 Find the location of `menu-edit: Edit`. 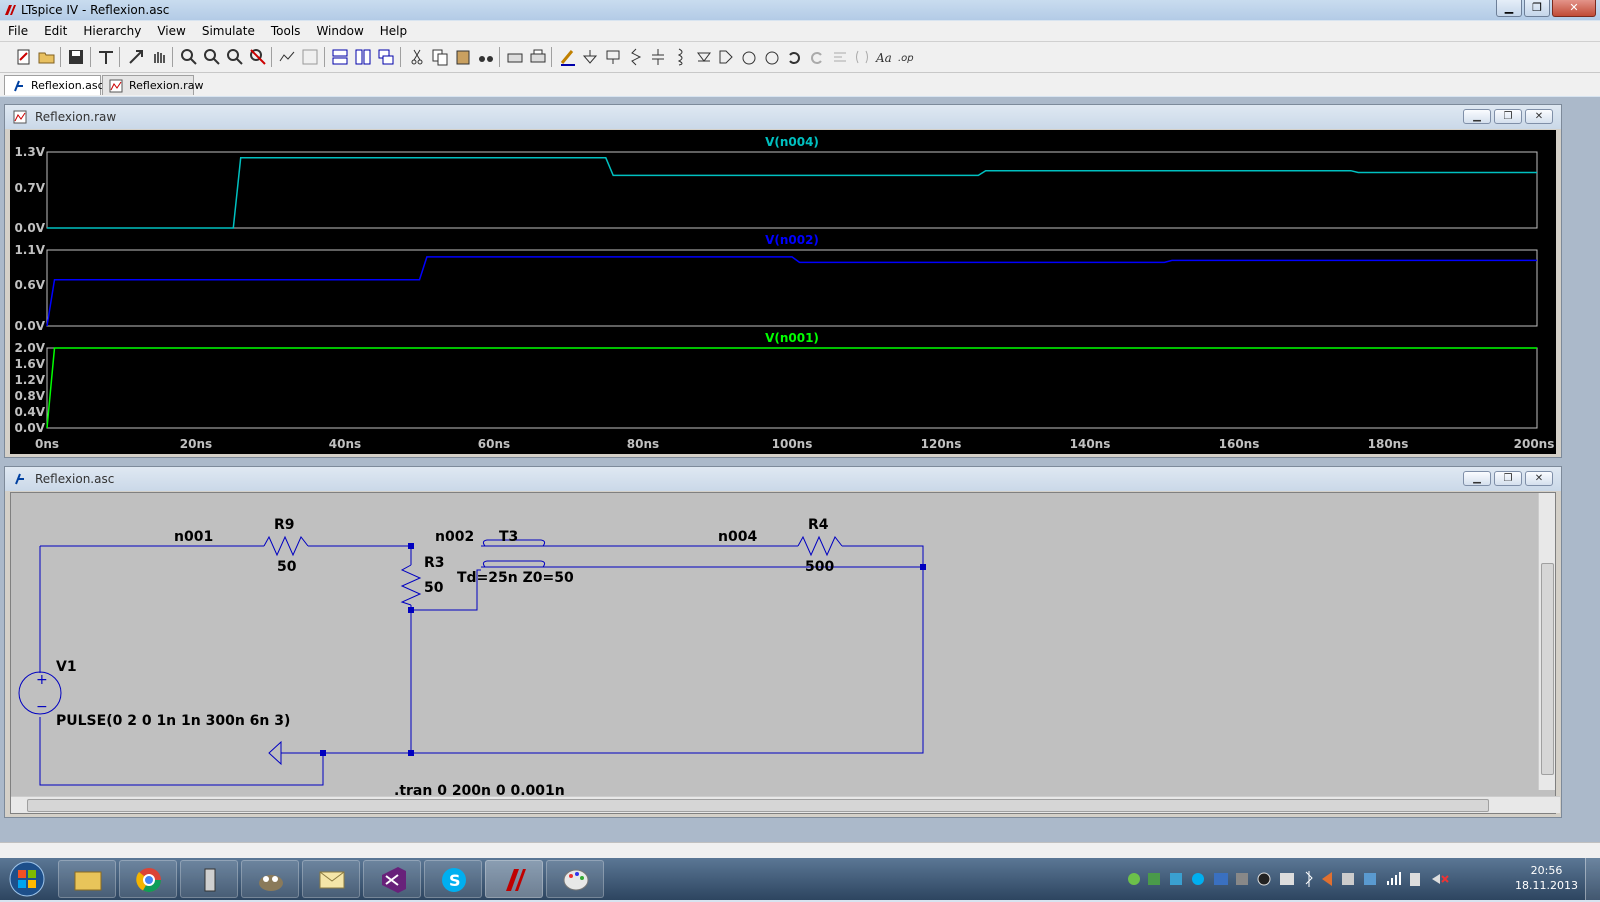

menu-edit: Edit is located at coordinates (55, 31).